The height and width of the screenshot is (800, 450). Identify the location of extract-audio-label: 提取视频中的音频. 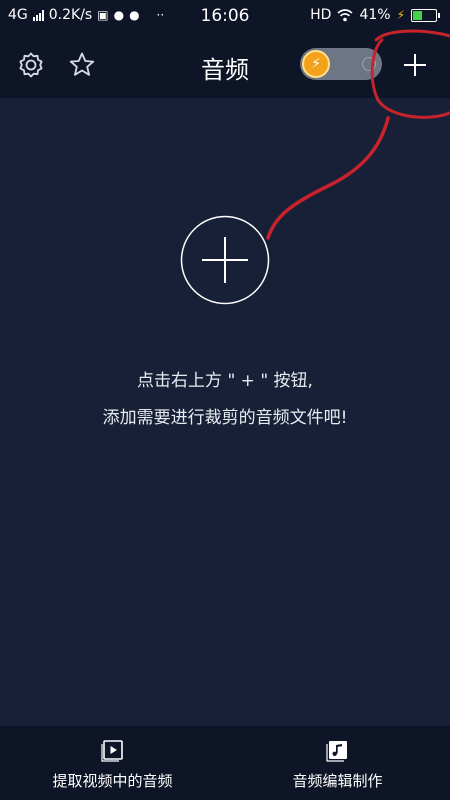
(112, 781).